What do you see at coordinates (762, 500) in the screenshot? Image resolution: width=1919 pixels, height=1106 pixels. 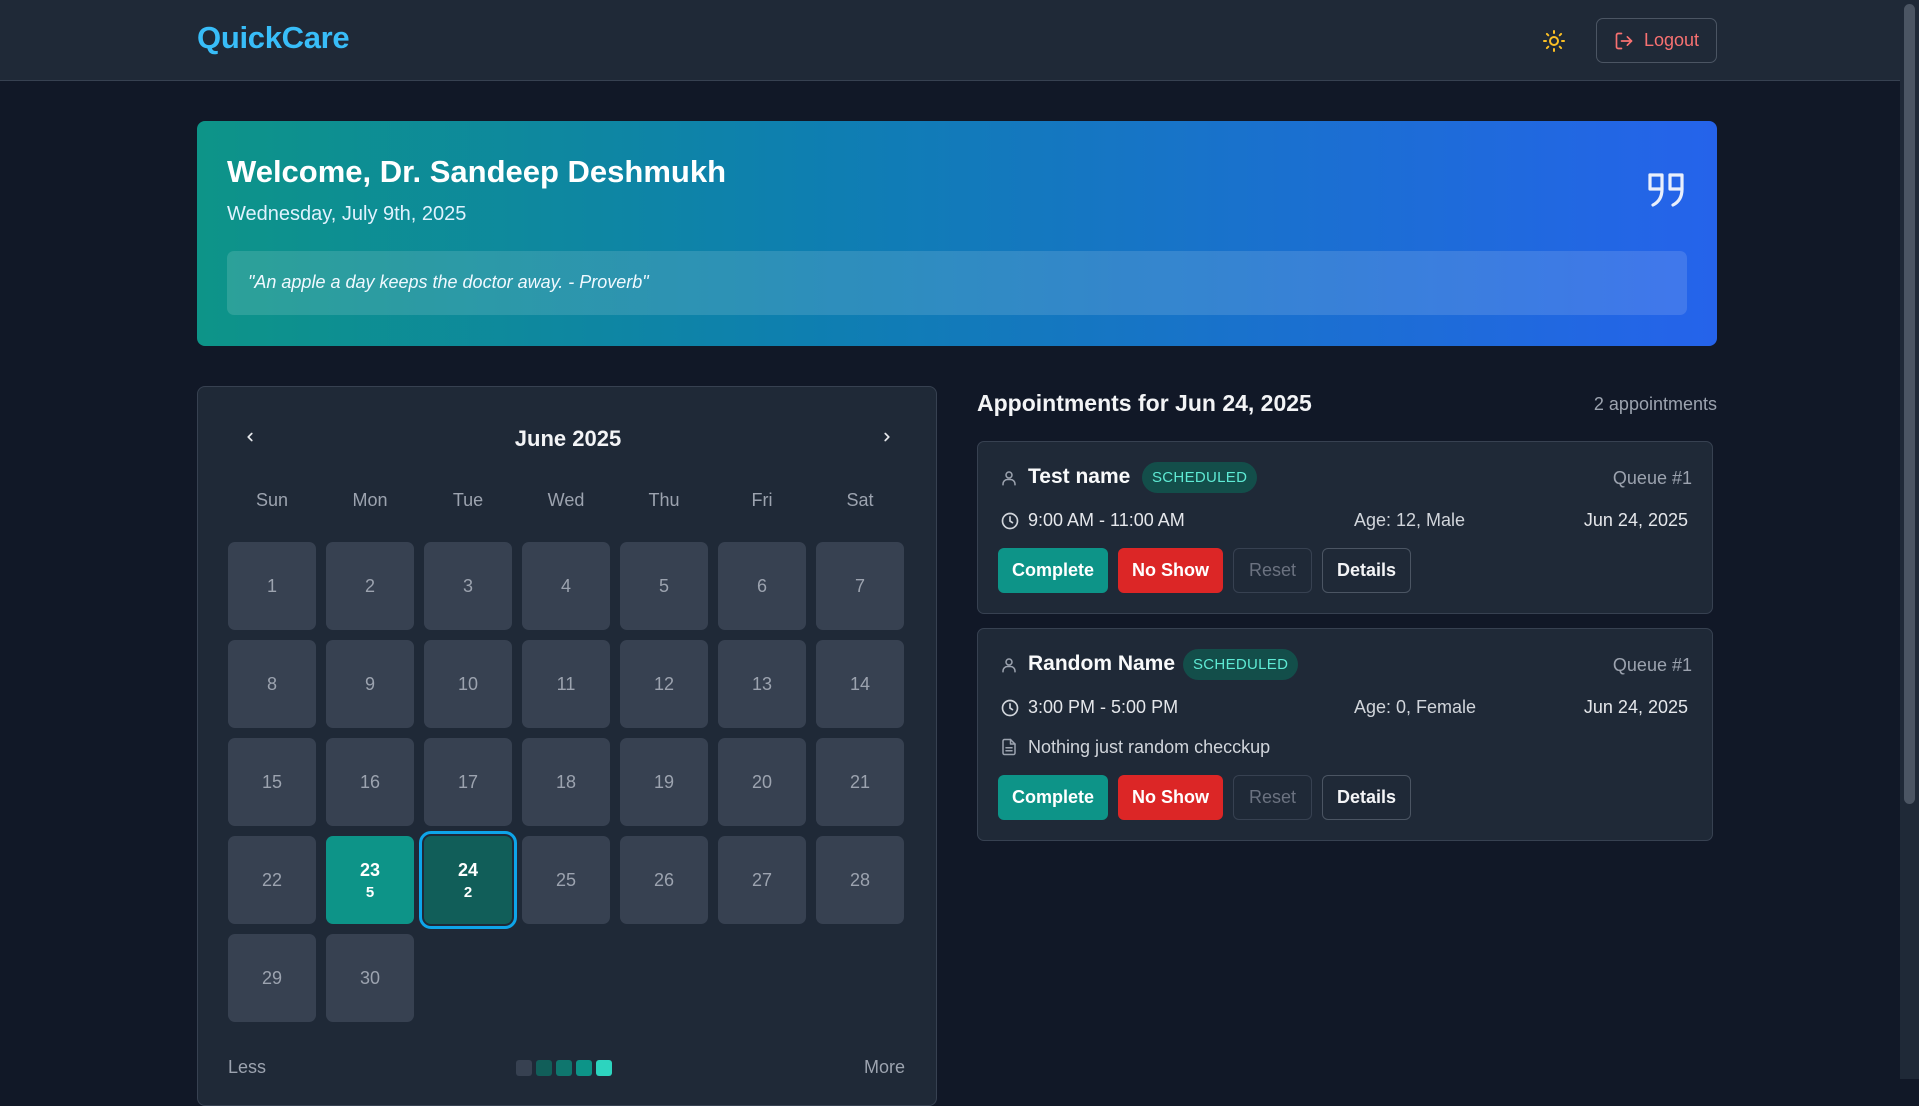 I see `weekday-header: Fri` at bounding box center [762, 500].